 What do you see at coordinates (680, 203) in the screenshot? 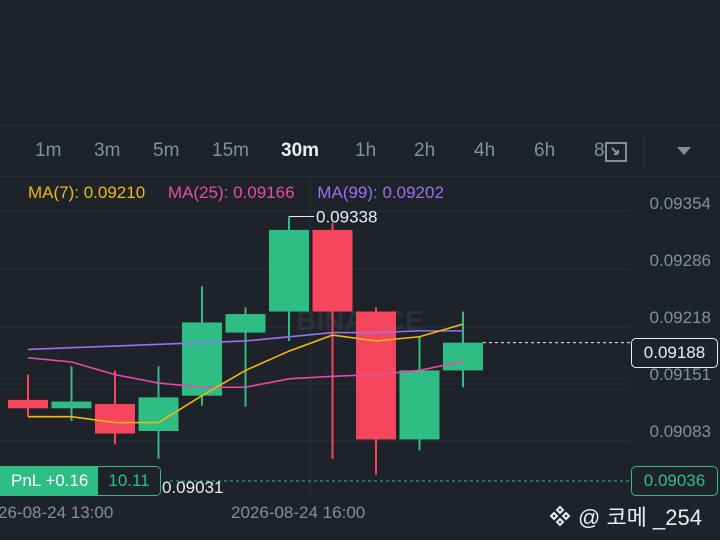
I see `price-axis-label: 0.09354` at bounding box center [680, 203].